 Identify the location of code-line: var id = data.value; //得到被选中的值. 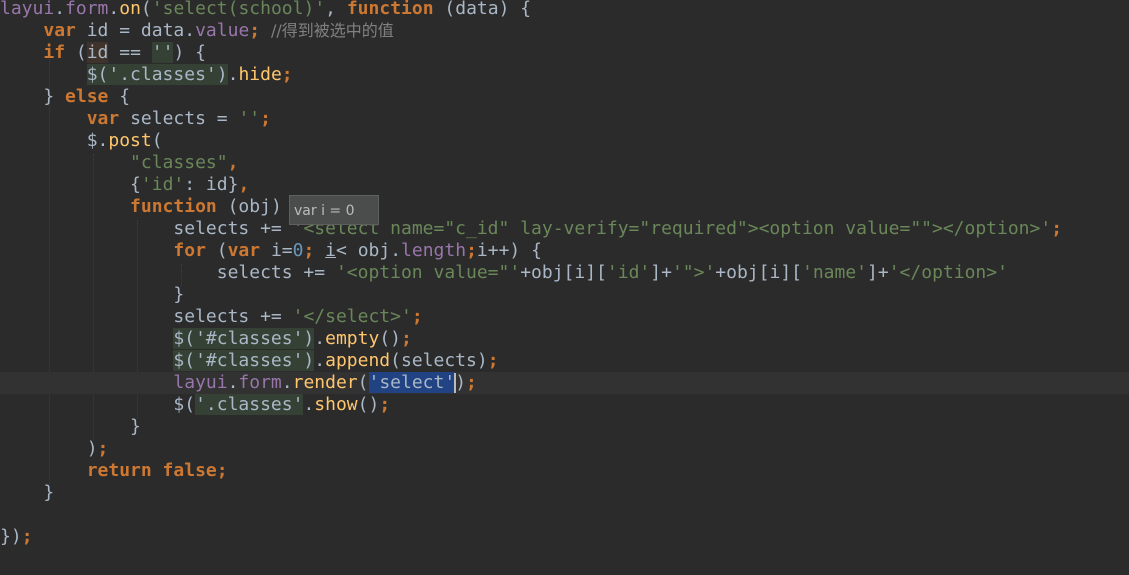
(564, 31).